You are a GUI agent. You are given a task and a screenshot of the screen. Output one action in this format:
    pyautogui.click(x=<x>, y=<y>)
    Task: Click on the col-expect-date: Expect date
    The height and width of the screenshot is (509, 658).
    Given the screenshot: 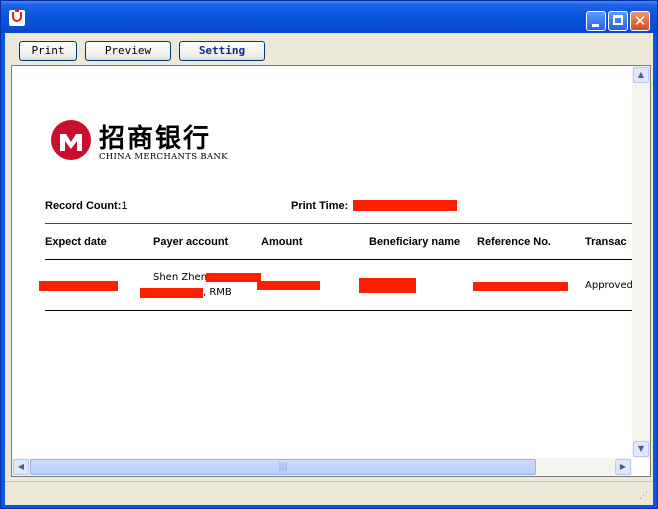 What is the action you would take?
    pyautogui.click(x=76, y=242)
    